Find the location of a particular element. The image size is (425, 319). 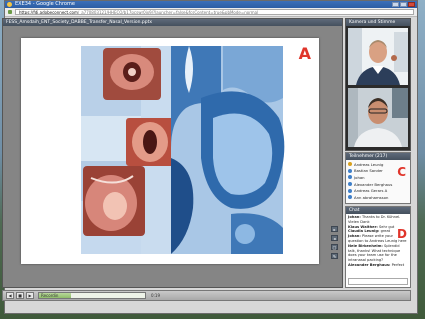

annotation-letter-a: A is located at coordinates (304, 53).